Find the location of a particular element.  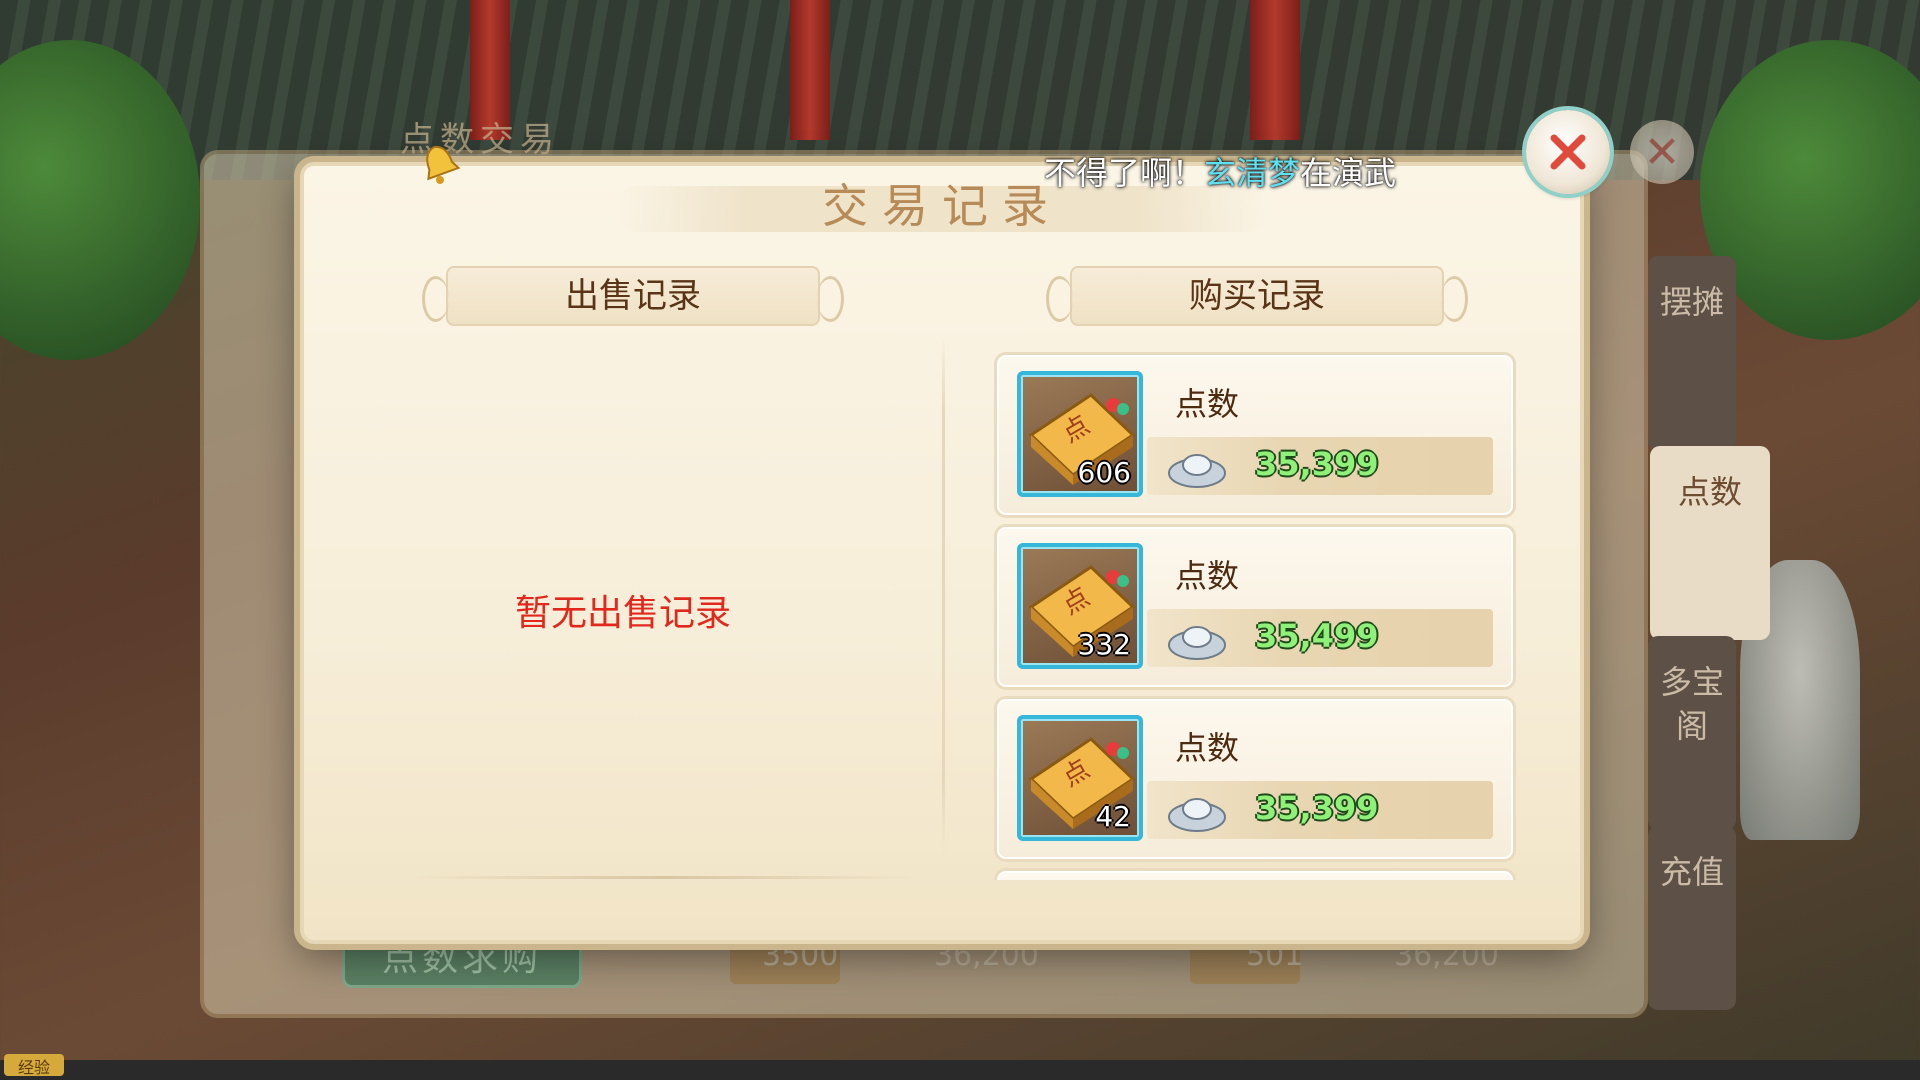

back-close-button: ✕ is located at coordinates (1662, 152).